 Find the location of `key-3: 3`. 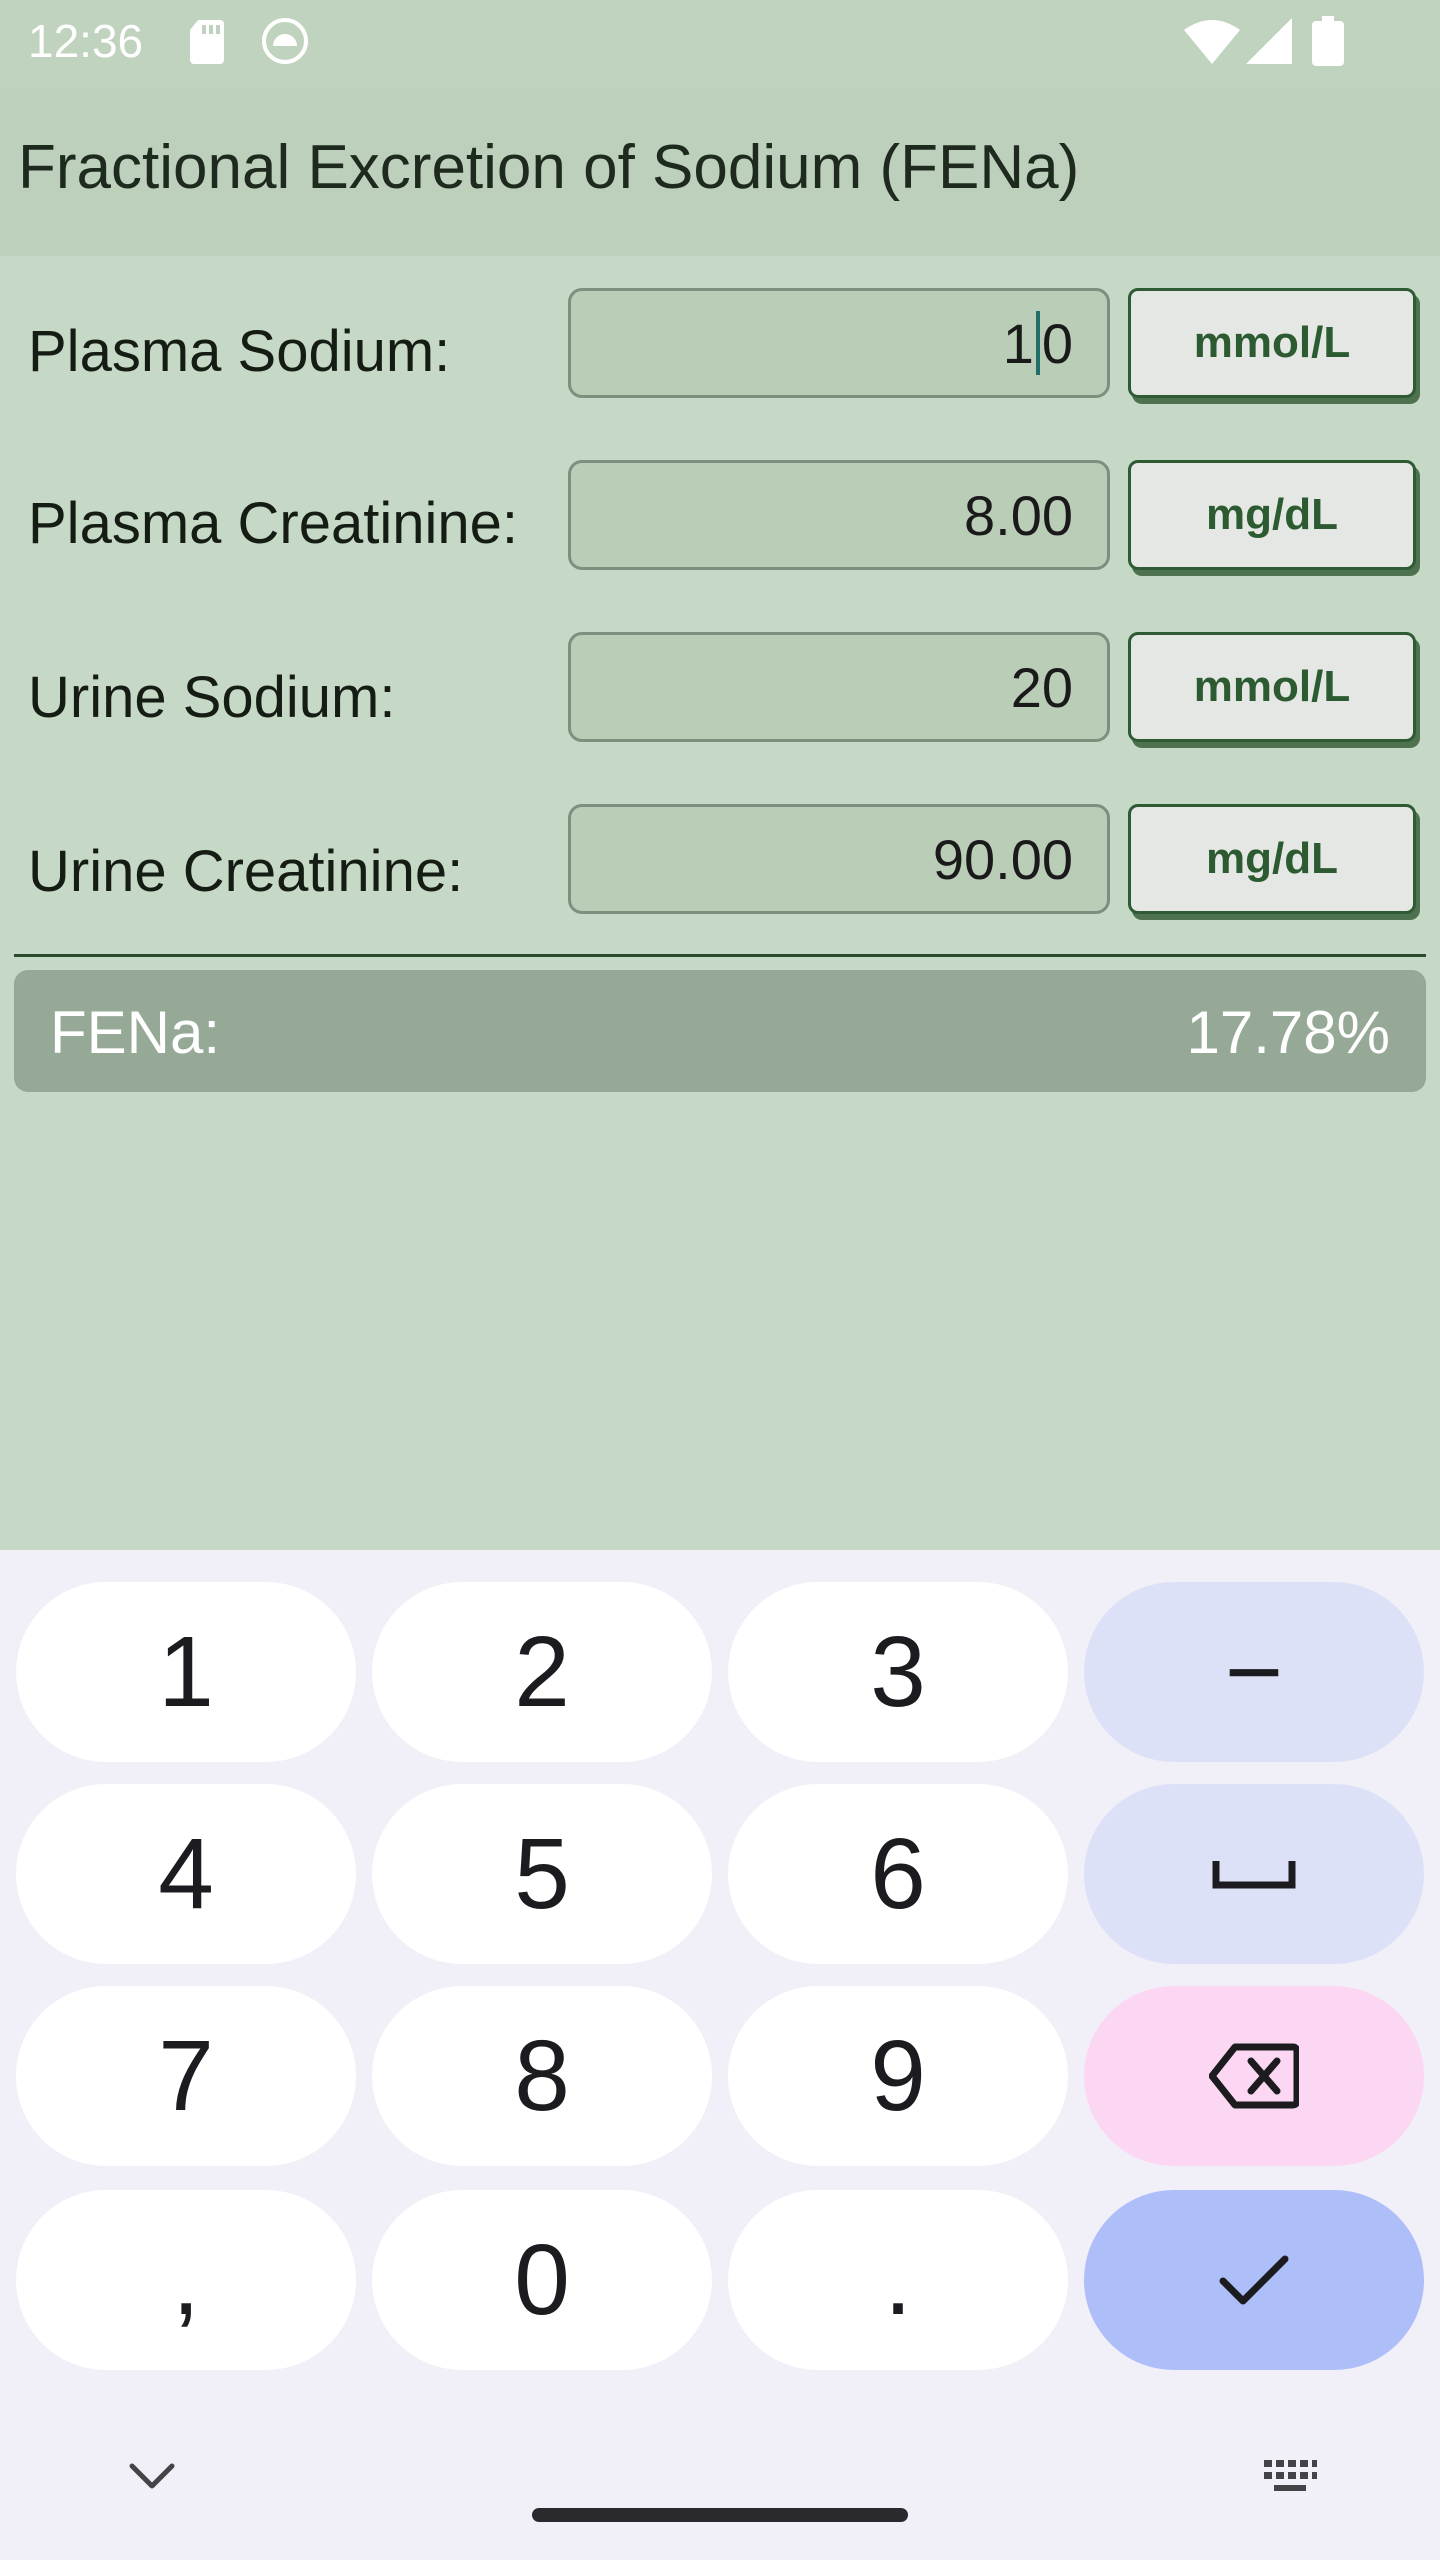

key-3: 3 is located at coordinates (898, 1672).